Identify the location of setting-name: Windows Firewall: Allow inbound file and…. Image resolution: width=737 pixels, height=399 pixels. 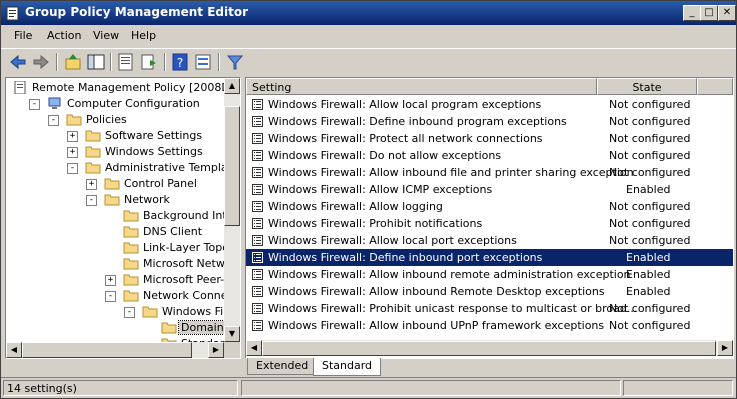
(451, 172).